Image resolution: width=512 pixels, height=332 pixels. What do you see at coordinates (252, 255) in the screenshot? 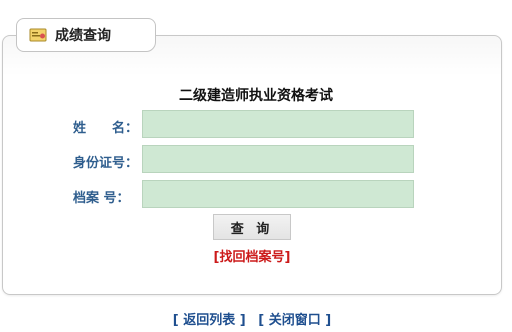
I see `recover-file-number-link: [找回档案号]` at bounding box center [252, 255].